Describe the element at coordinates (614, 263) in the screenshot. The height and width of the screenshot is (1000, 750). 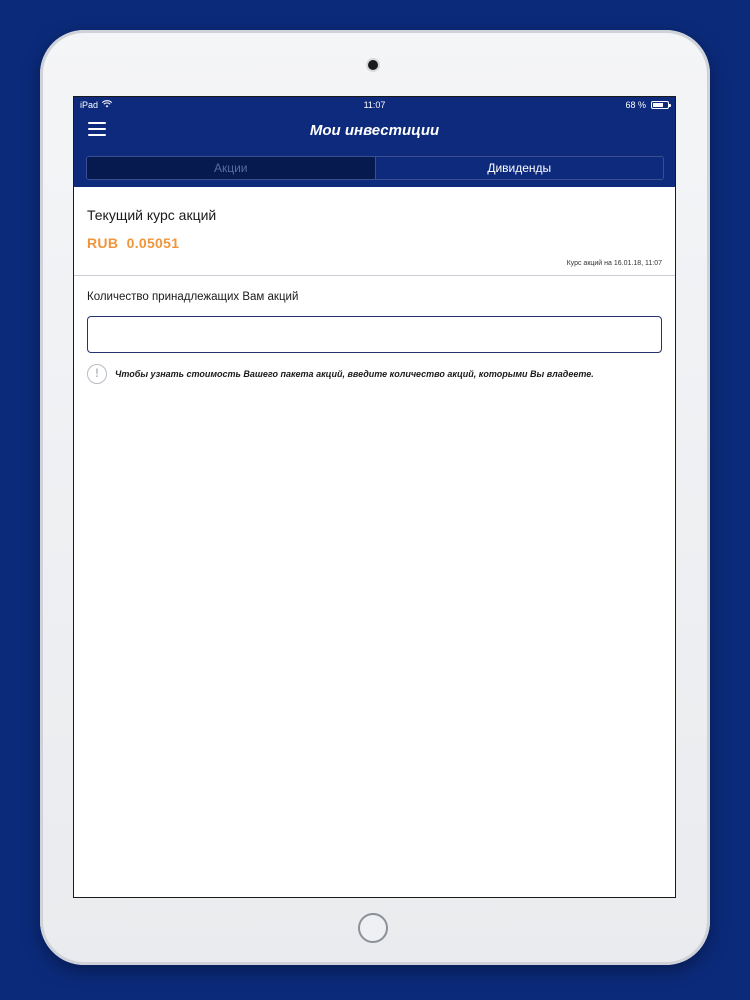
I see `rate-timestamp: Курс акций на 16.01.18, 11:07` at that location.